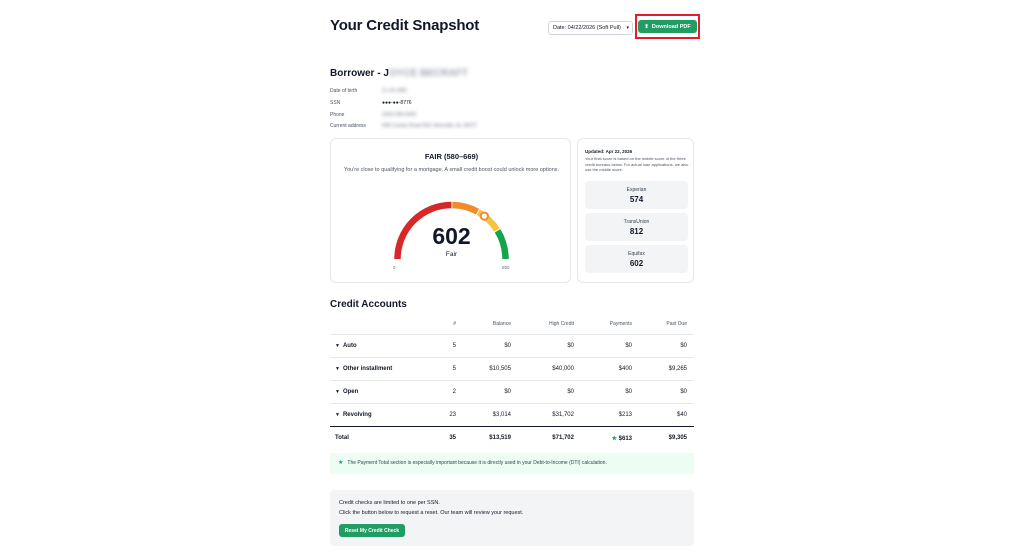 This screenshot has height=560, width=1024. What do you see at coordinates (364, 369) in the screenshot?
I see `row-name: ▼ Other installment` at bounding box center [364, 369].